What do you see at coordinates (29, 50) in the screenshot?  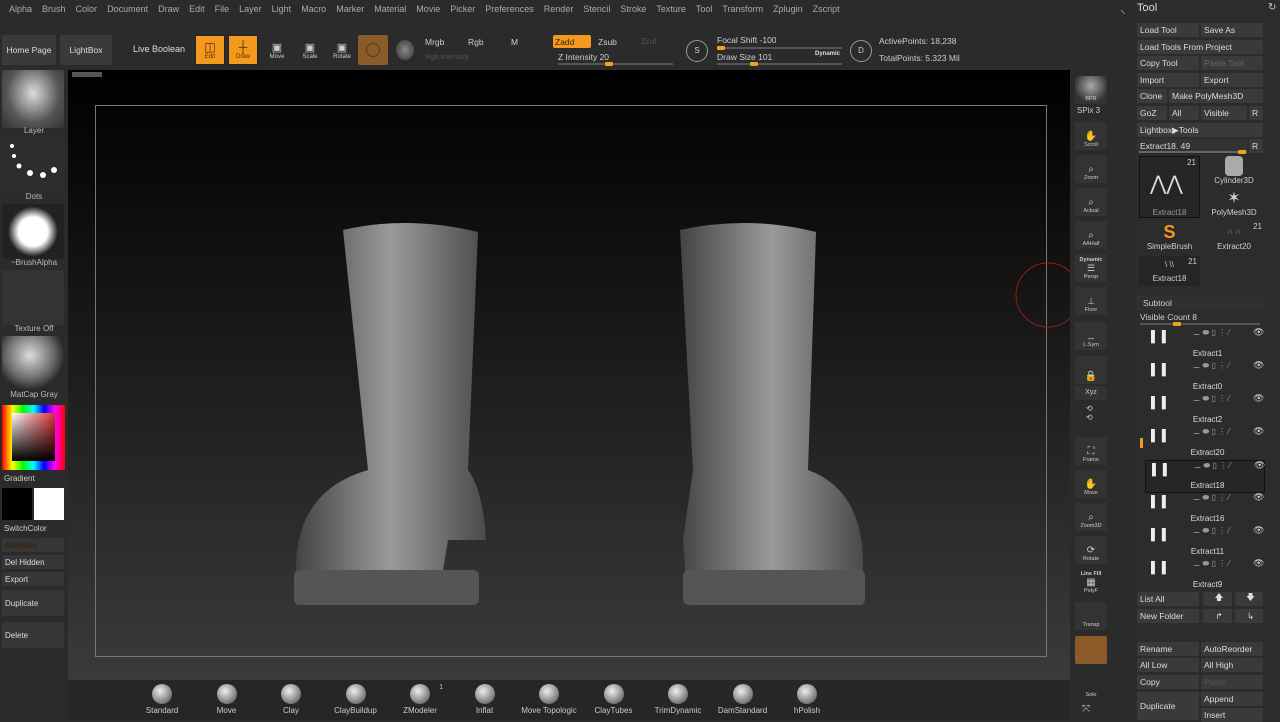 I see `home-page-button: Home Page` at bounding box center [29, 50].